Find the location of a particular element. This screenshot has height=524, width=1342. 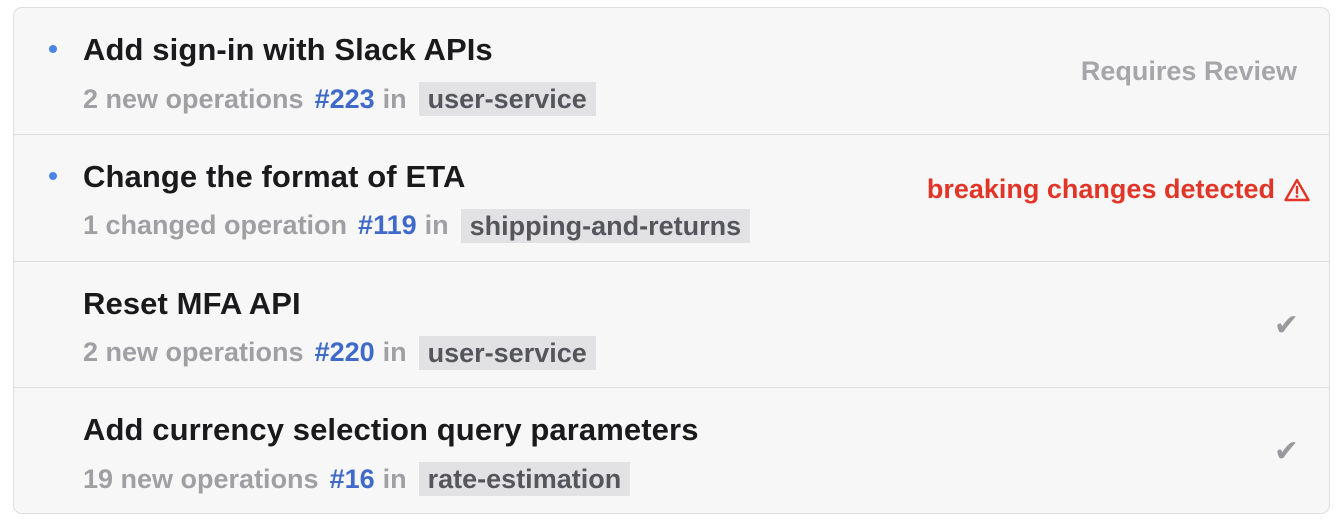

item-meta: 19 new operations #16 in rate-estimation is located at coordinates (357, 479).